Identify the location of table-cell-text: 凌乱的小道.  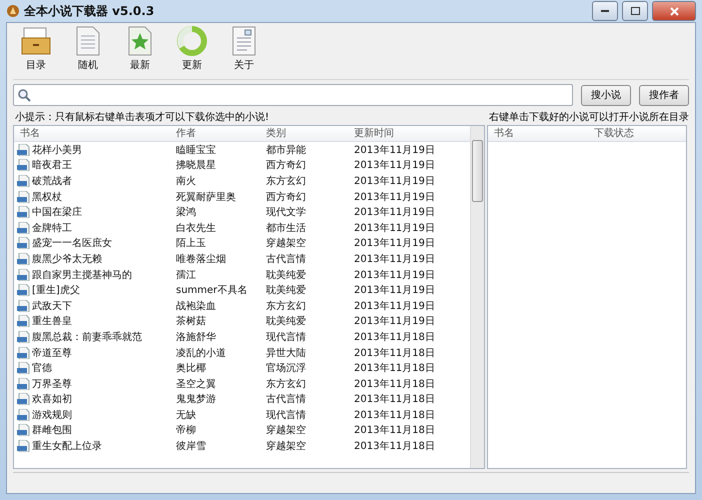
(201, 353).